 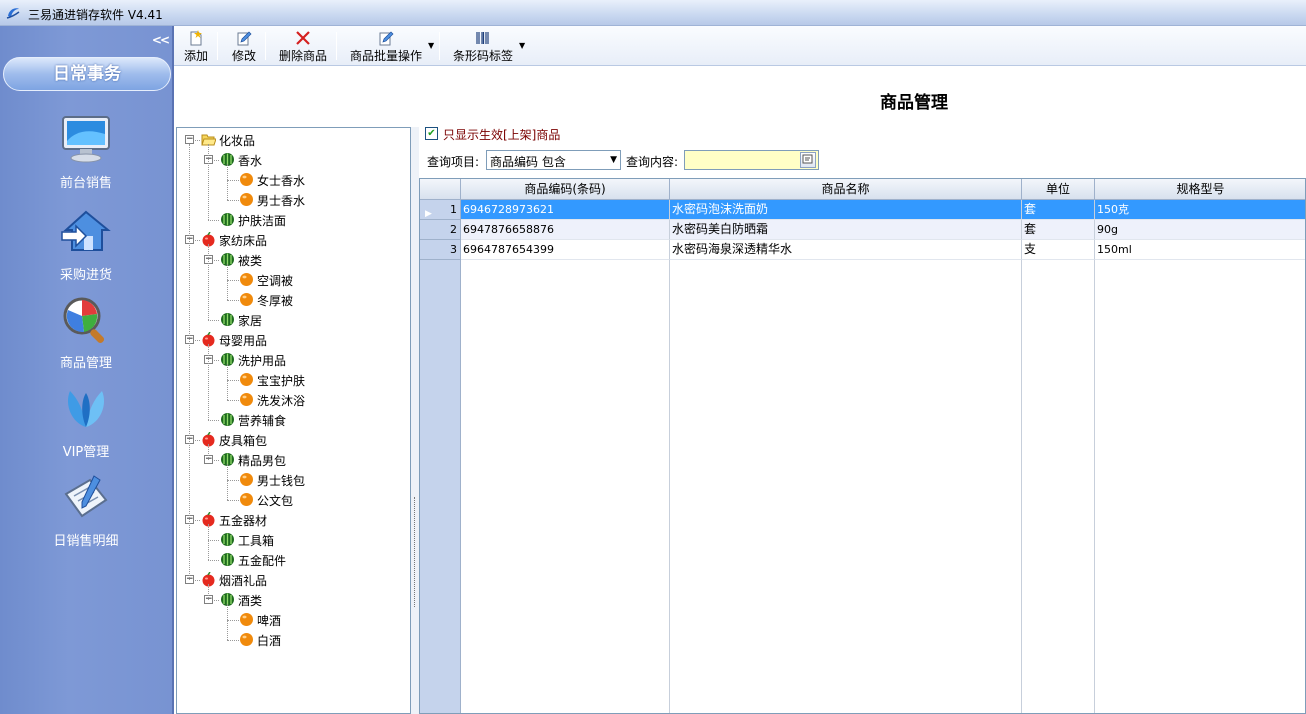 I want to click on tree-node: − 被类, so click(x=292, y=260).